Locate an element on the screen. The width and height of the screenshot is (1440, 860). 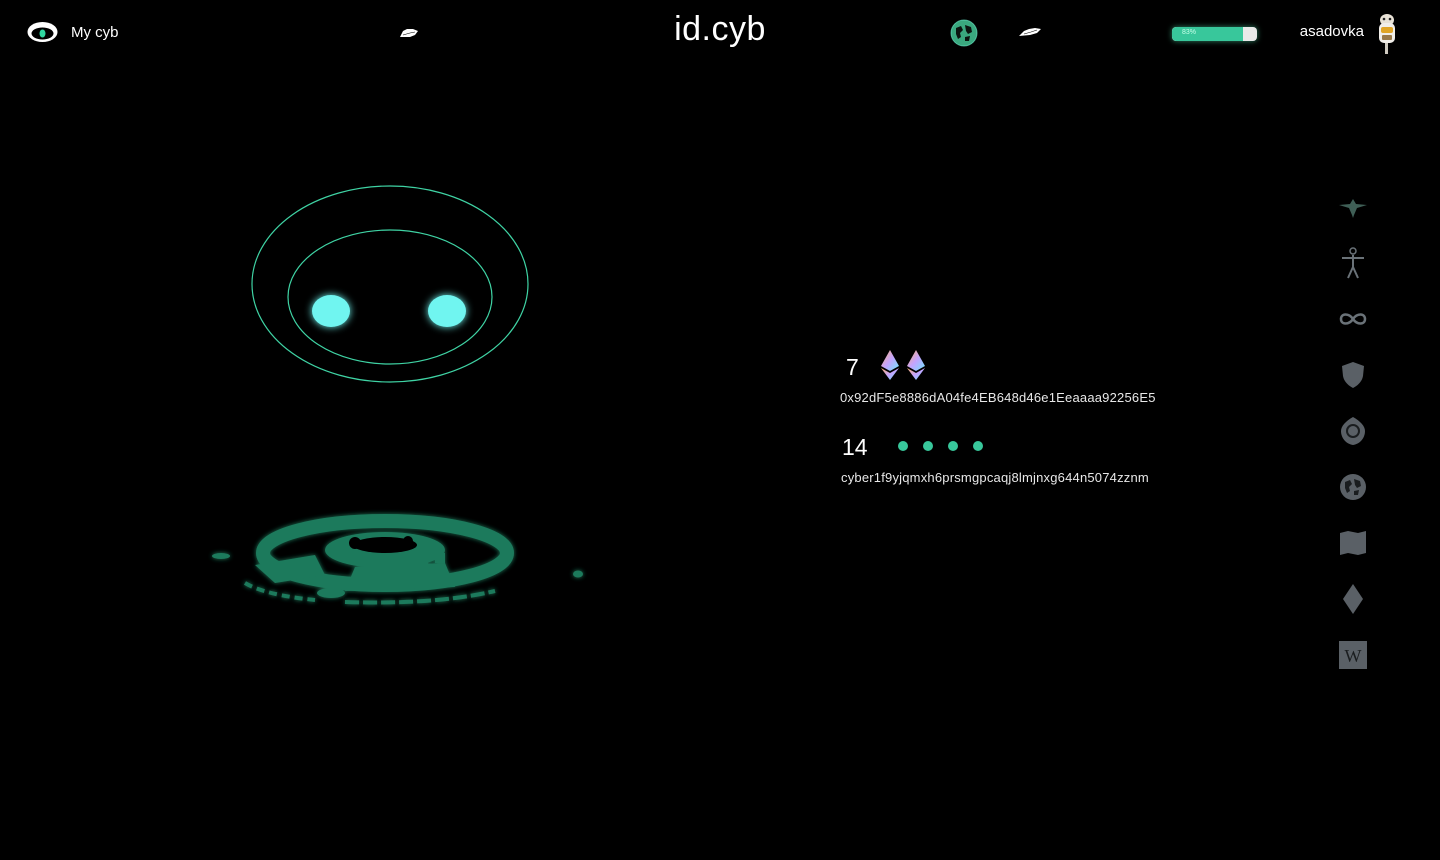
cloud-left-icon is located at coordinates (409, 35).